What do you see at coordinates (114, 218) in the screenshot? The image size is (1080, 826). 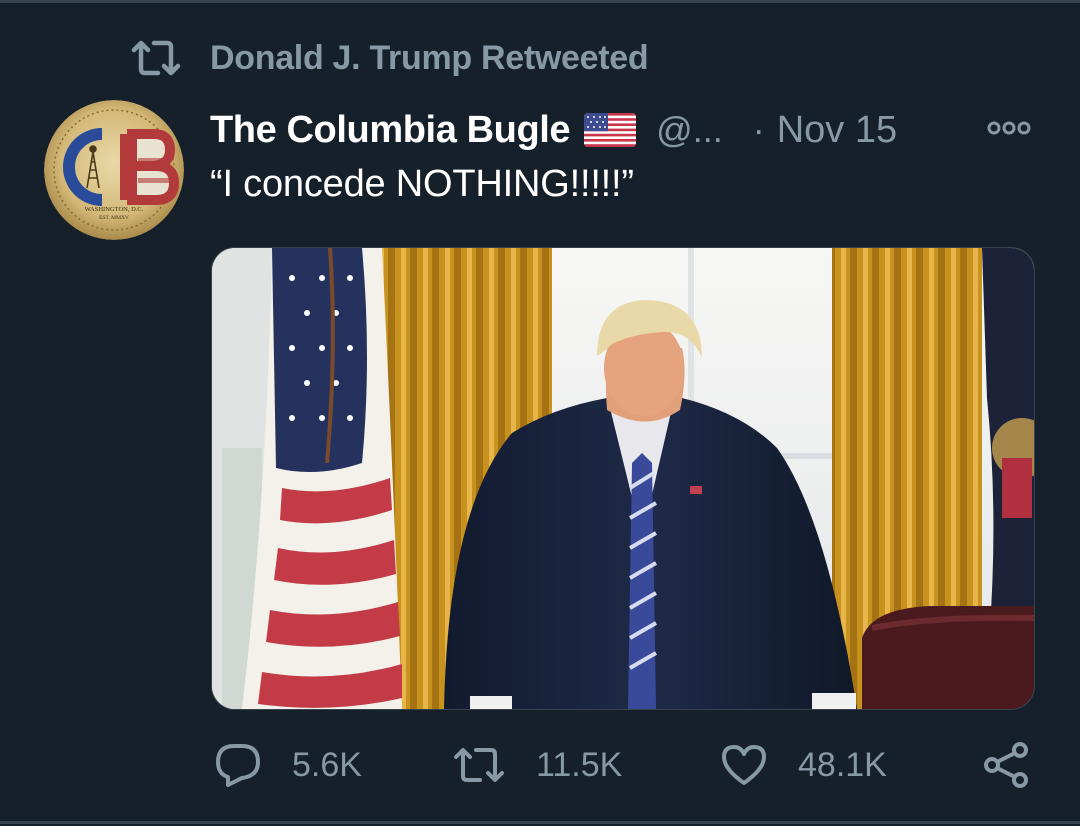 I see `avatar-line2: EST. MMXV` at bounding box center [114, 218].